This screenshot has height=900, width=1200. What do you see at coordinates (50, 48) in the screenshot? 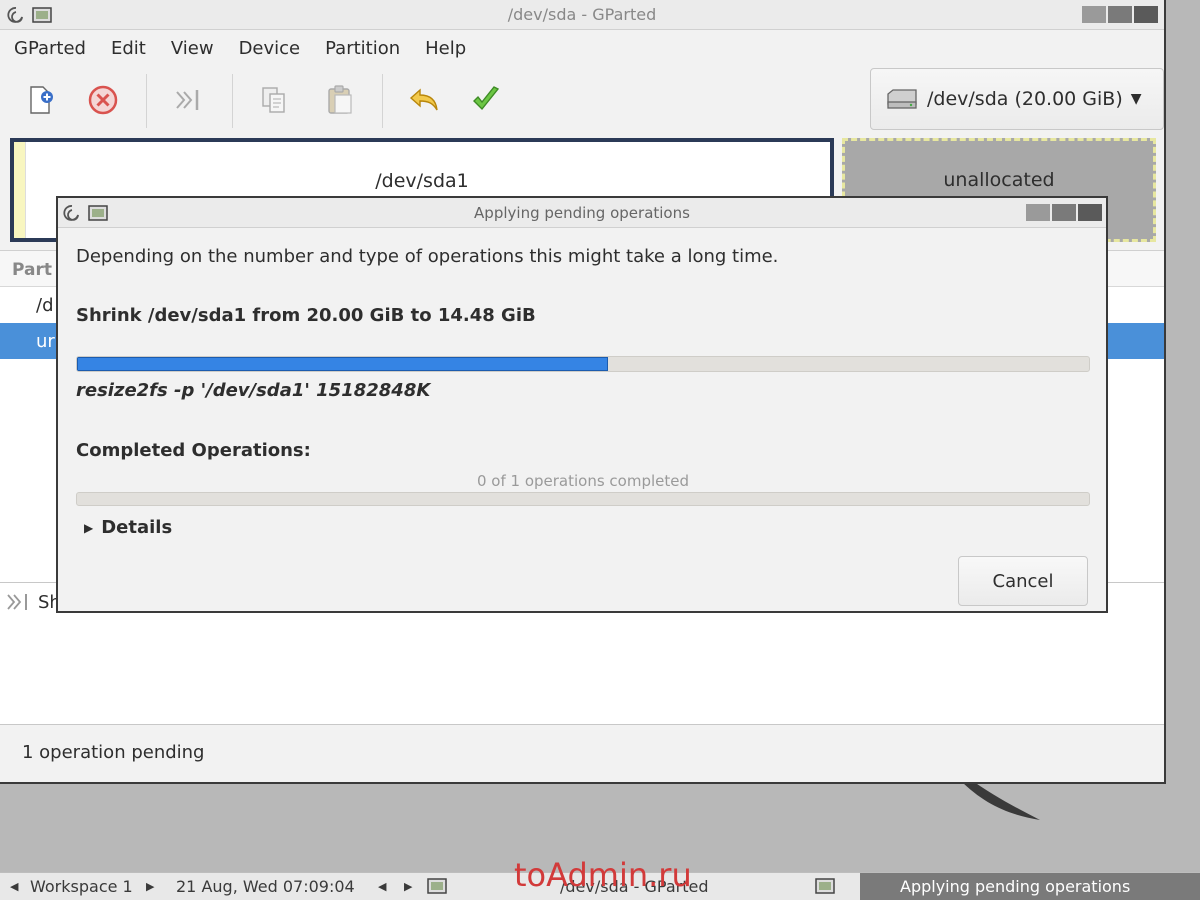
I see `menu-gparted: GParted` at bounding box center [50, 48].